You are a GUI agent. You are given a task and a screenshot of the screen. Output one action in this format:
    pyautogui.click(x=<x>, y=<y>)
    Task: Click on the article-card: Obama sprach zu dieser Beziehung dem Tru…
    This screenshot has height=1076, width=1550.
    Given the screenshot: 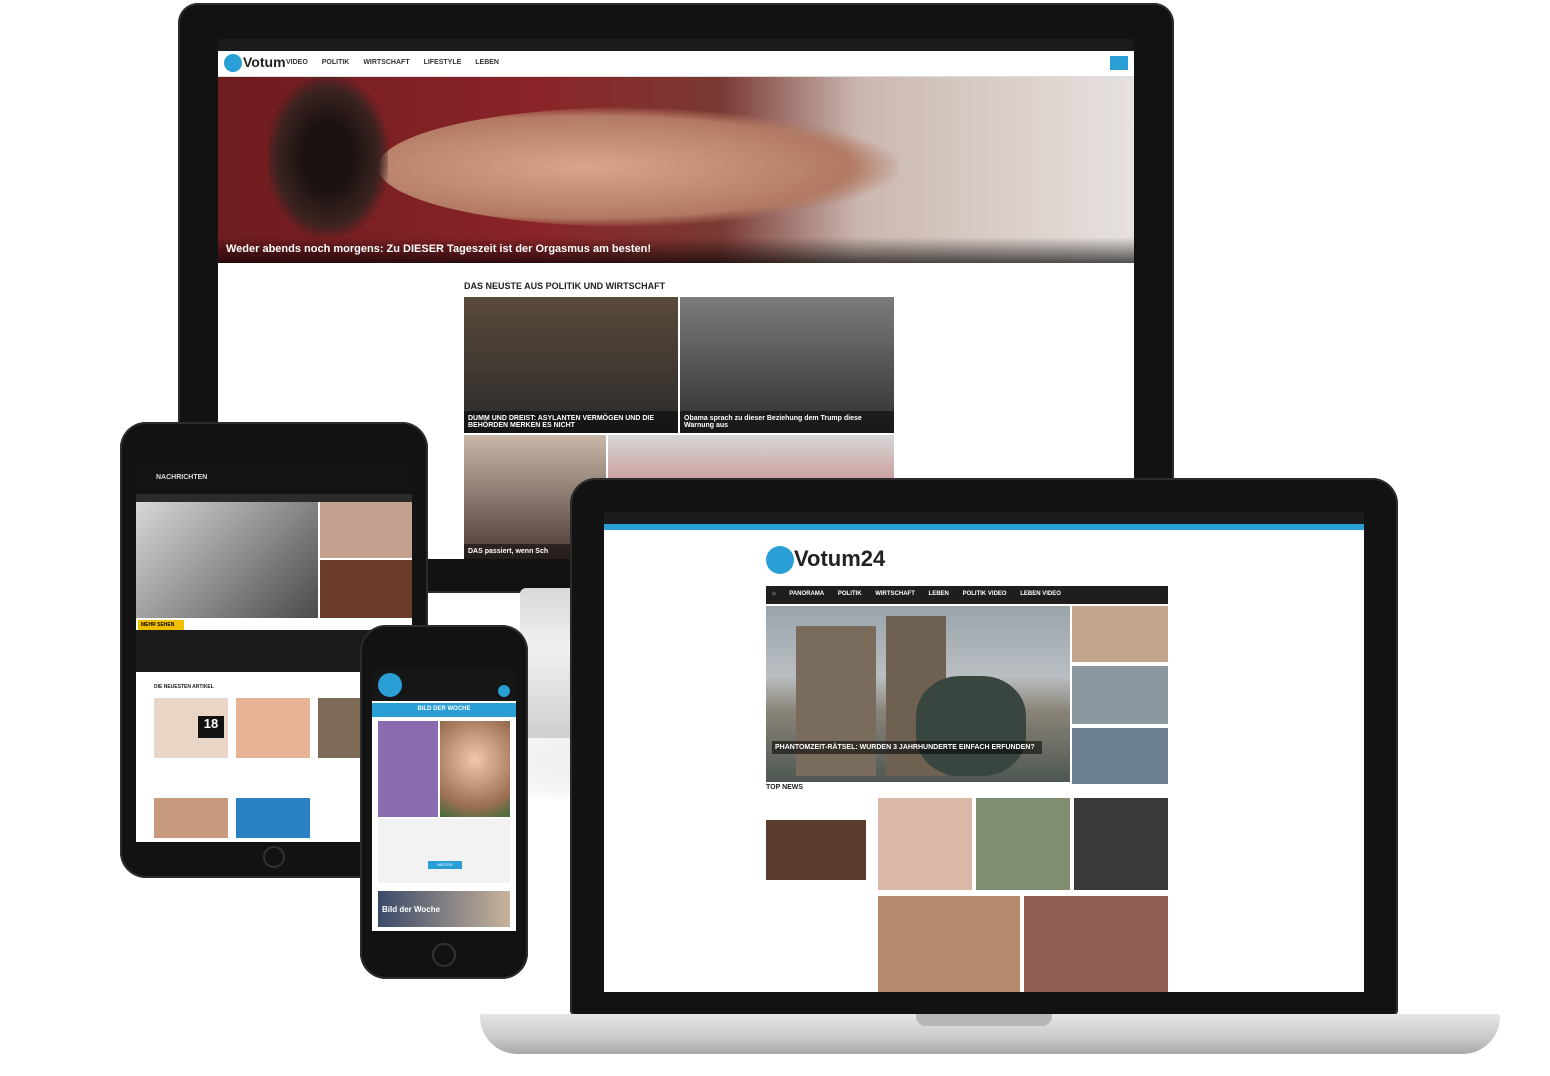 What is the action you would take?
    pyautogui.click(x=787, y=365)
    